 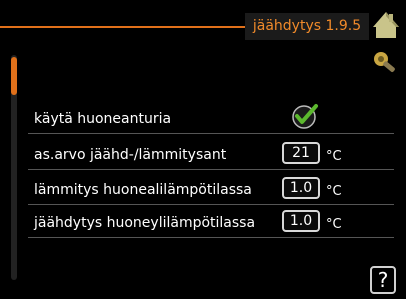 I want to click on service-tool-icon, so click(x=385, y=63).